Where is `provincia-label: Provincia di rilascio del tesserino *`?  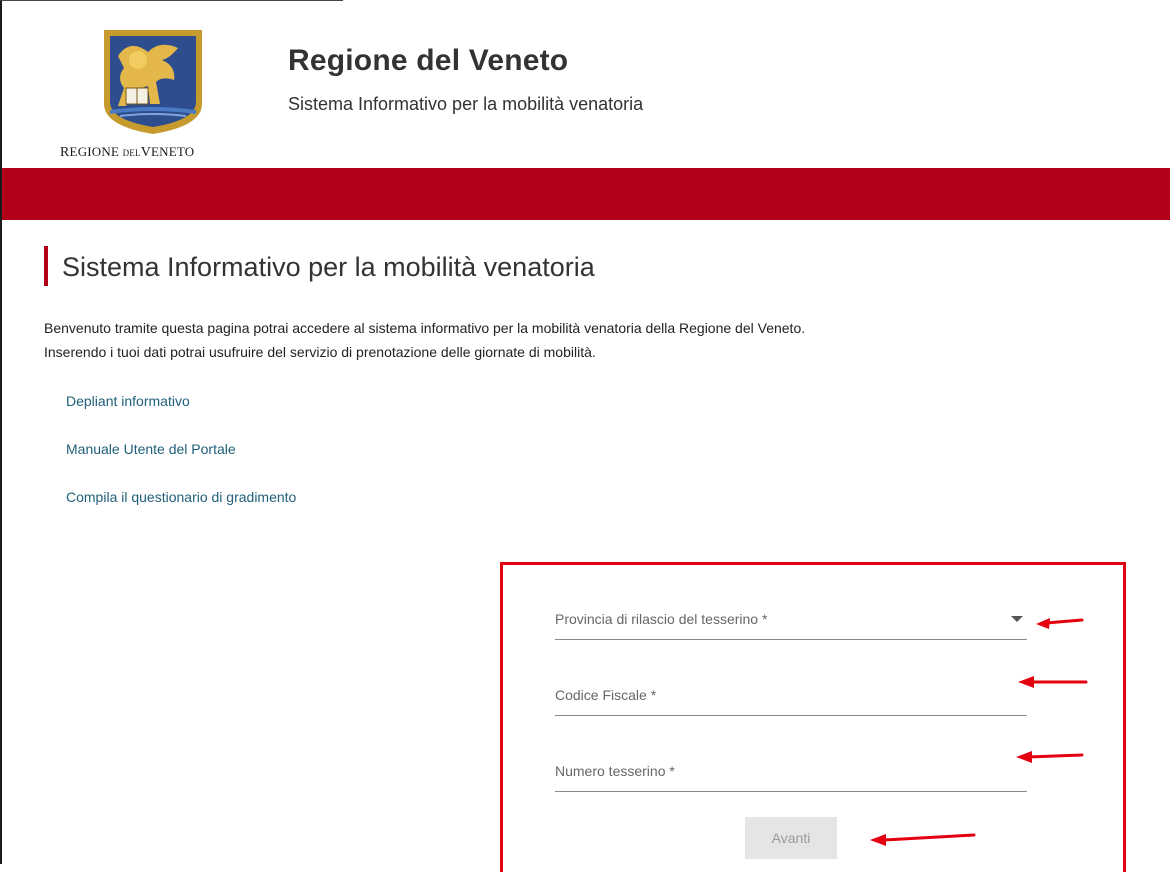
provincia-label: Provincia di rilascio del tesserino * is located at coordinates (661, 619).